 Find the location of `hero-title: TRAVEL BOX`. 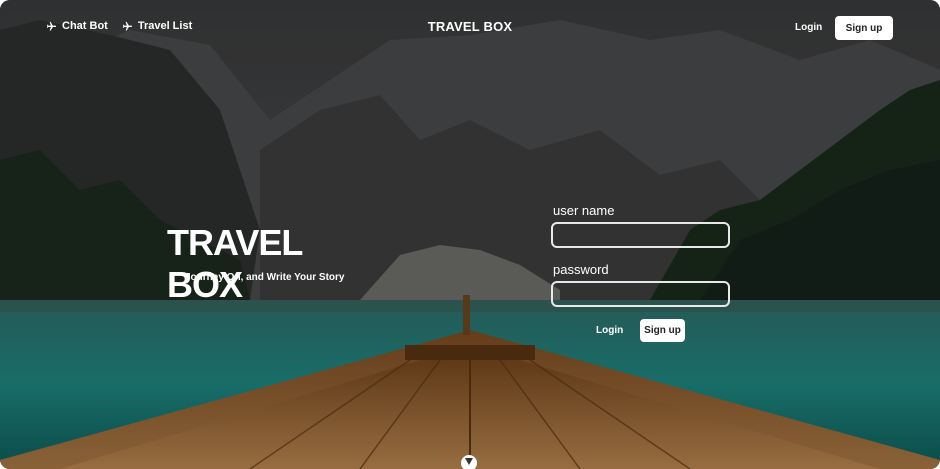

hero-title: TRAVEL BOX is located at coordinates (235, 263).